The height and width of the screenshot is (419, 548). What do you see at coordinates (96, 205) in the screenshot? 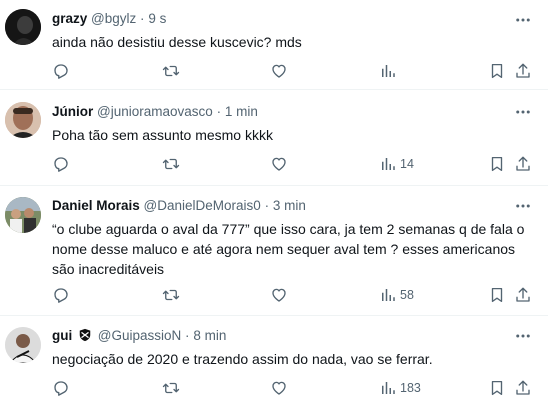
I see `author-name: Daniel Morais` at bounding box center [96, 205].